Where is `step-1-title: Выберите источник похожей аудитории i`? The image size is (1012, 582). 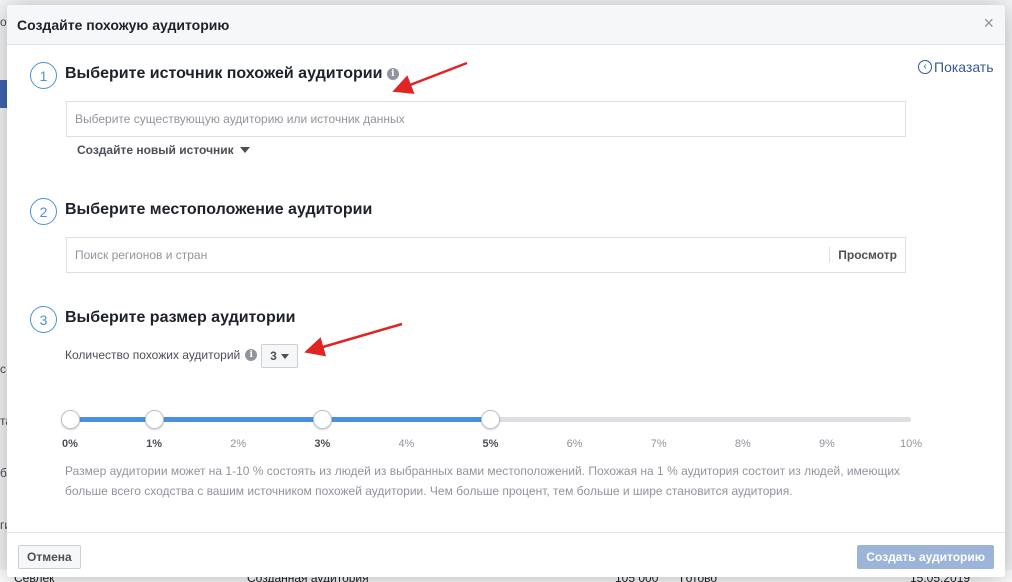
step-1-title: Выберите источник похожей аудитории i is located at coordinates (232, 74).